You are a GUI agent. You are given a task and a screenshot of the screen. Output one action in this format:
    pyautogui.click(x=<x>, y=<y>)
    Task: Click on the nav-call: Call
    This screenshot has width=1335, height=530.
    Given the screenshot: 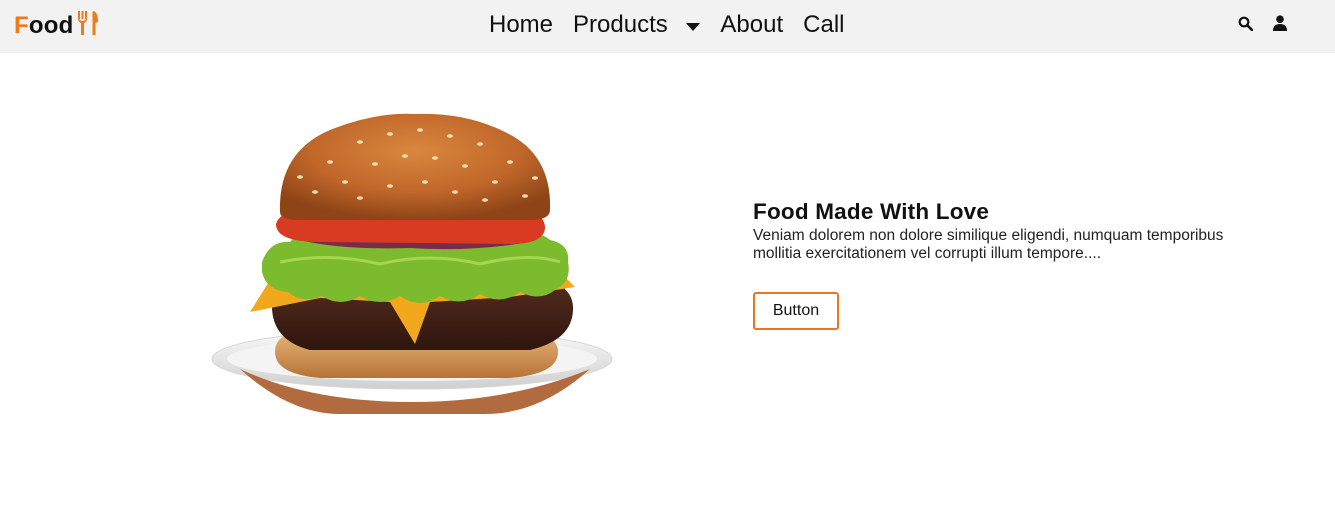 What is the action you would take?
    pyautogui.click(x=823, y=25)
    